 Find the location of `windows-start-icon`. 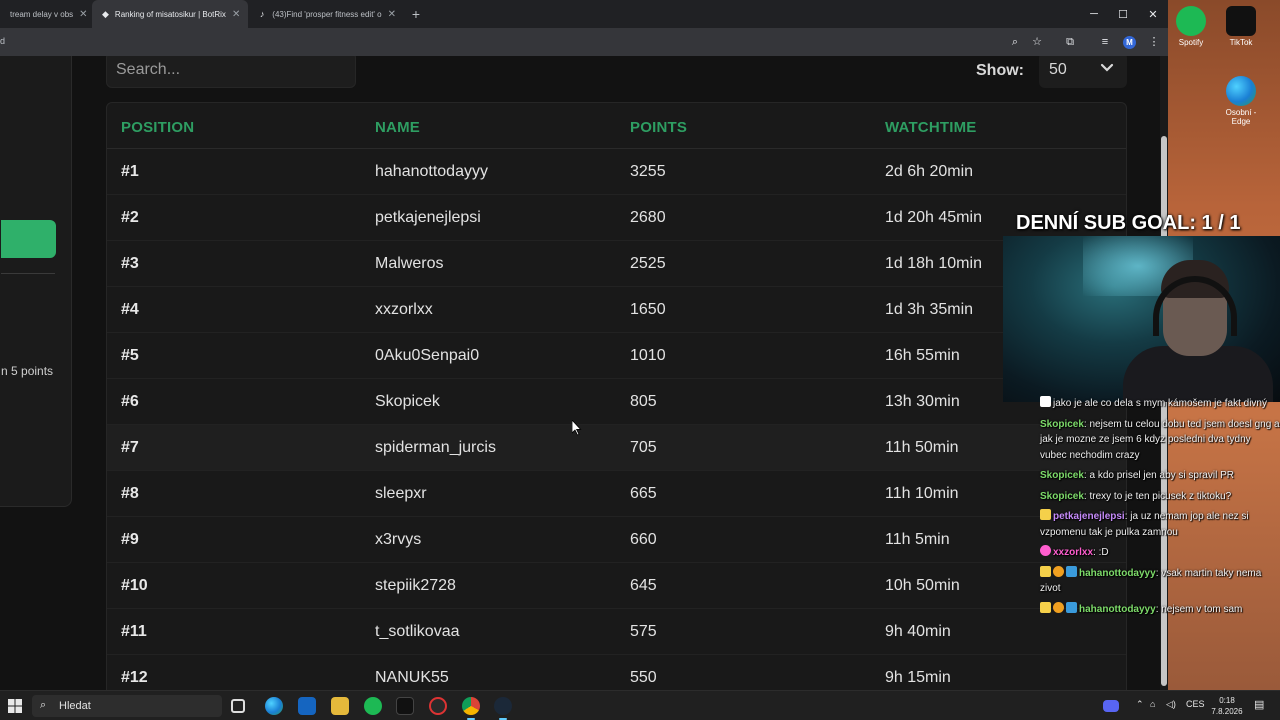

windows-start-icon is located at coordinates (15, 706).